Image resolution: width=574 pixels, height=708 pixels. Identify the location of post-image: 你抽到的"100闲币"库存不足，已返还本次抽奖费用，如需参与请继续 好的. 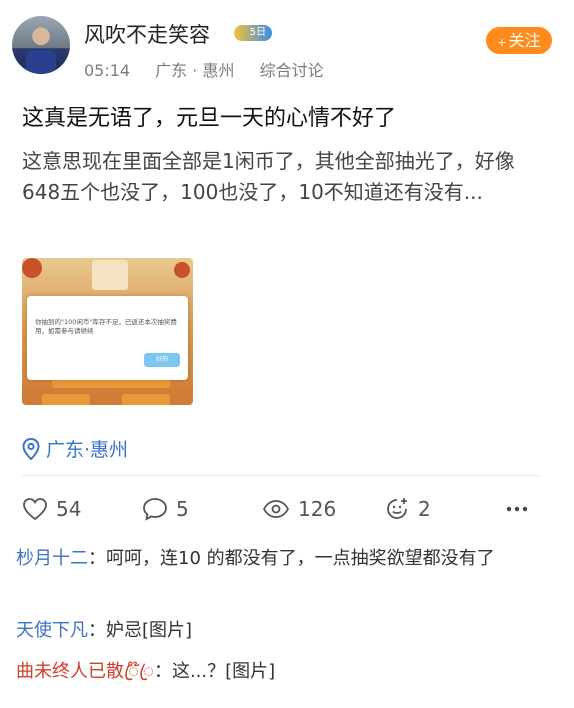
(107, 331).